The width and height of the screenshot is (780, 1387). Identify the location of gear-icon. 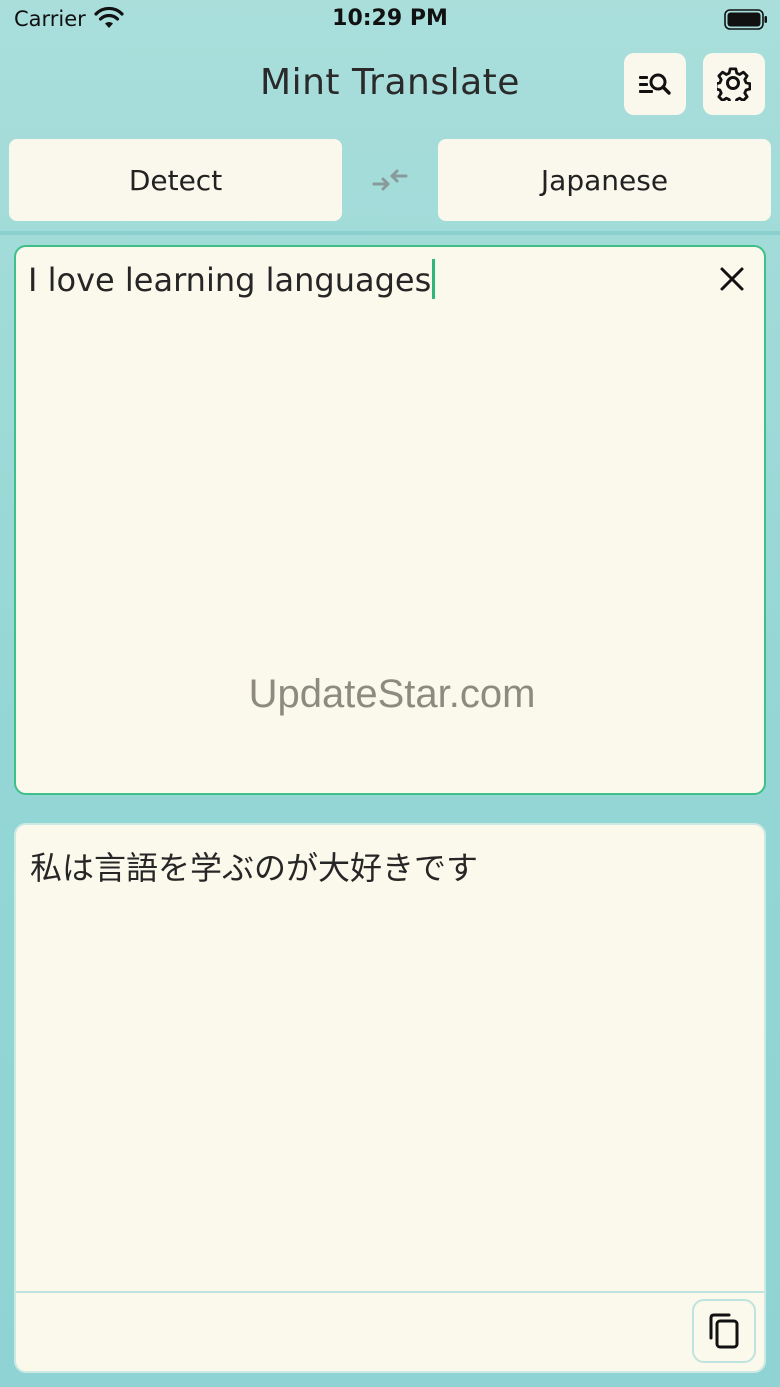
(734, 84).